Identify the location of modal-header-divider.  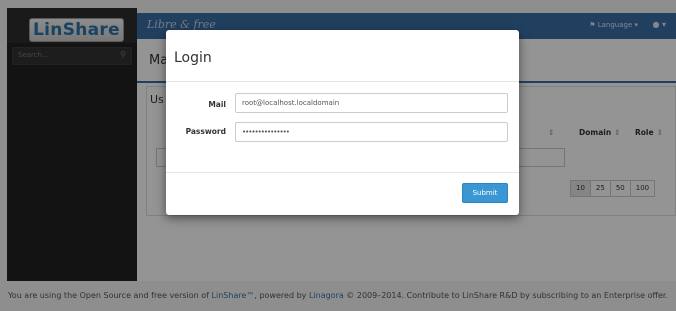
(342, 81).